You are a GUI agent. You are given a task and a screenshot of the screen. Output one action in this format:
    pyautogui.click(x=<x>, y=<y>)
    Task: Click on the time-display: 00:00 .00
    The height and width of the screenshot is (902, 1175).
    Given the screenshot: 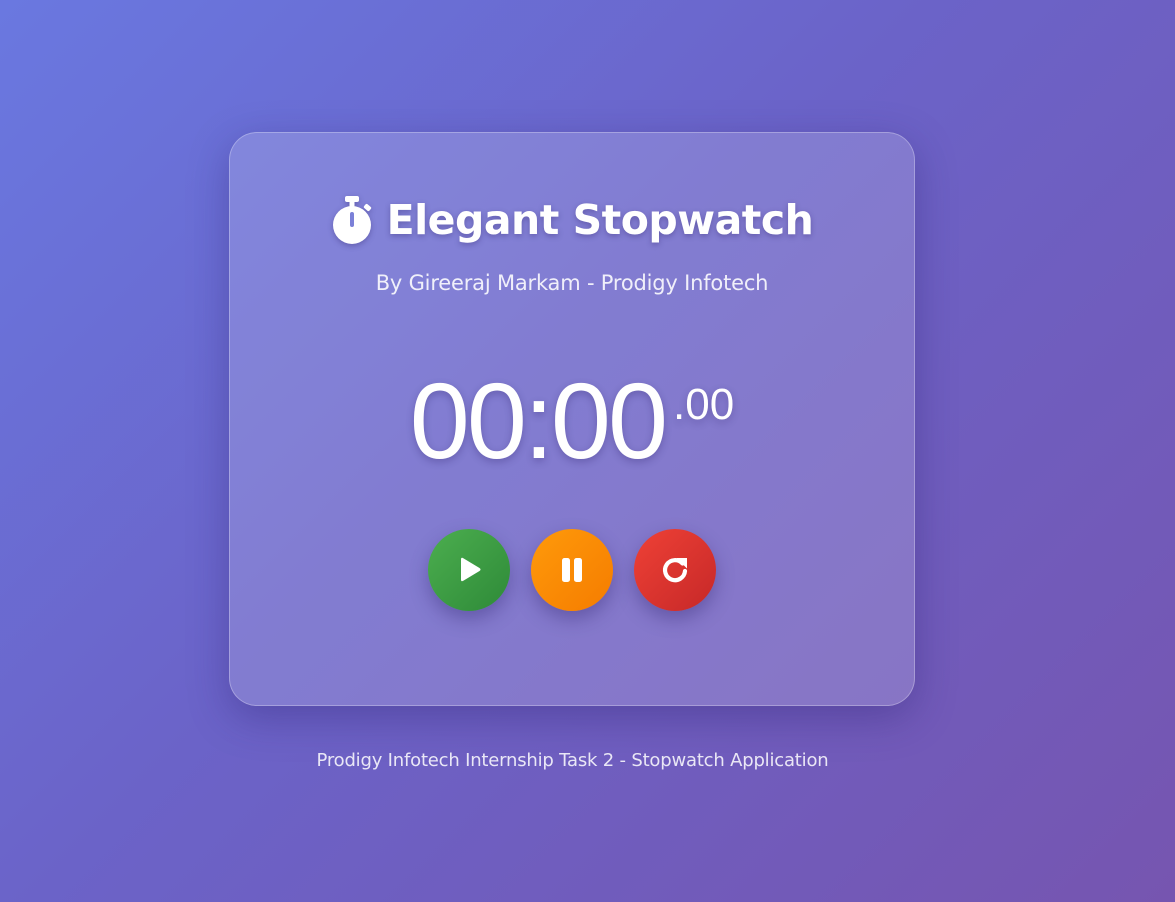 What is the action you would take?
    pyautogui.click(x=572, y=421)
    